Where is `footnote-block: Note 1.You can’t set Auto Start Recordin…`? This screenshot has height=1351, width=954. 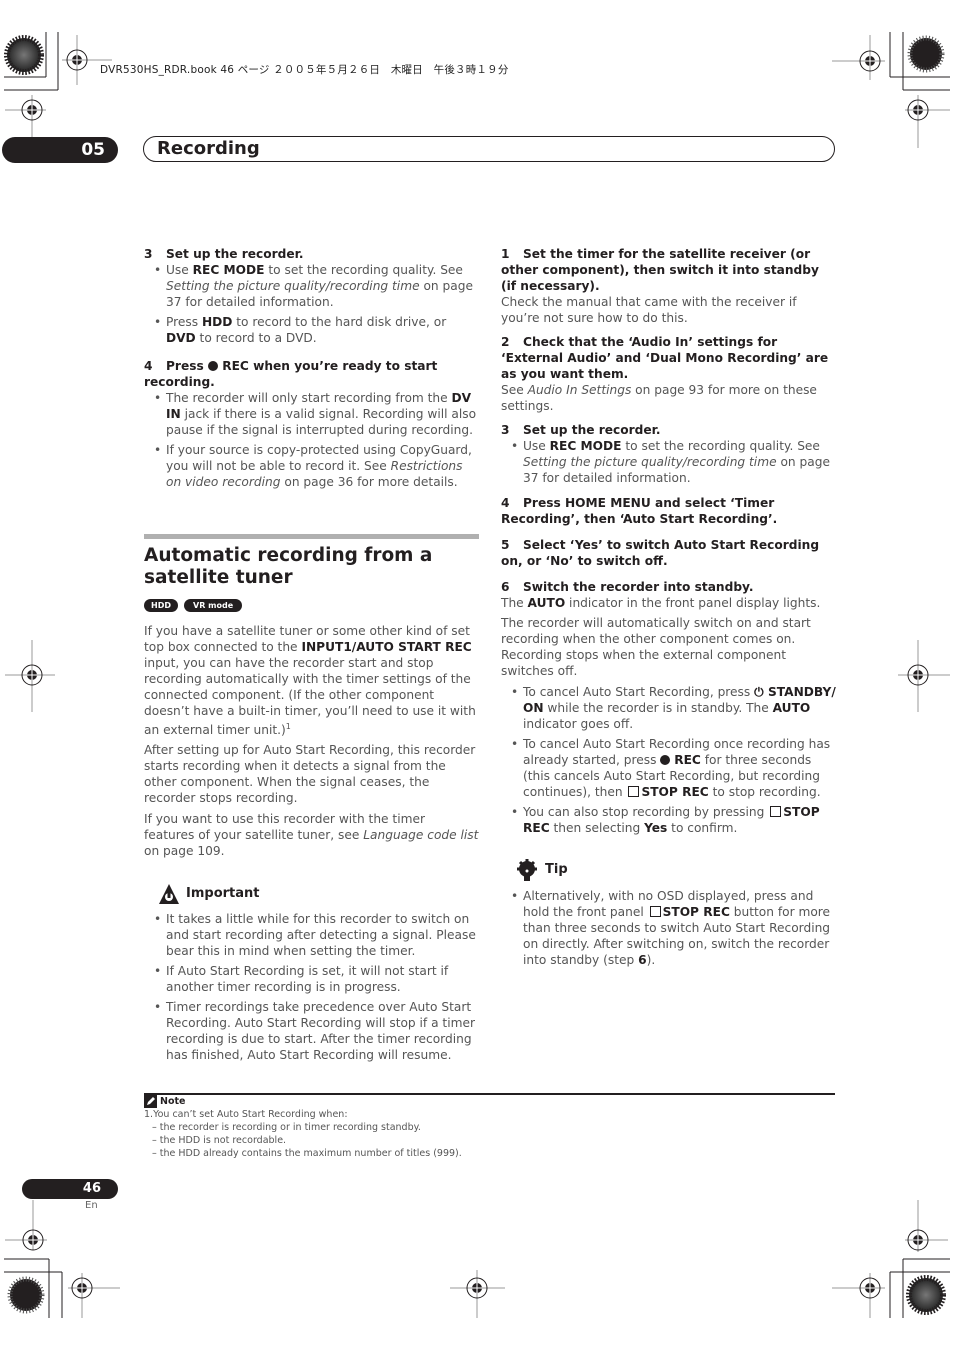 footnote-block: Note 1.You can’t set Auto Start Recordin… is located at coordinates (303, 1127).